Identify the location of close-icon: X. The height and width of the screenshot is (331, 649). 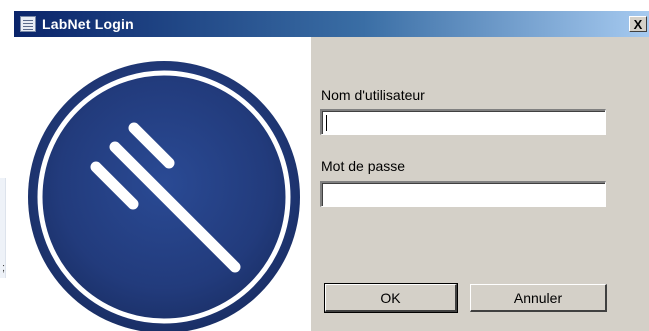
(638, 24).